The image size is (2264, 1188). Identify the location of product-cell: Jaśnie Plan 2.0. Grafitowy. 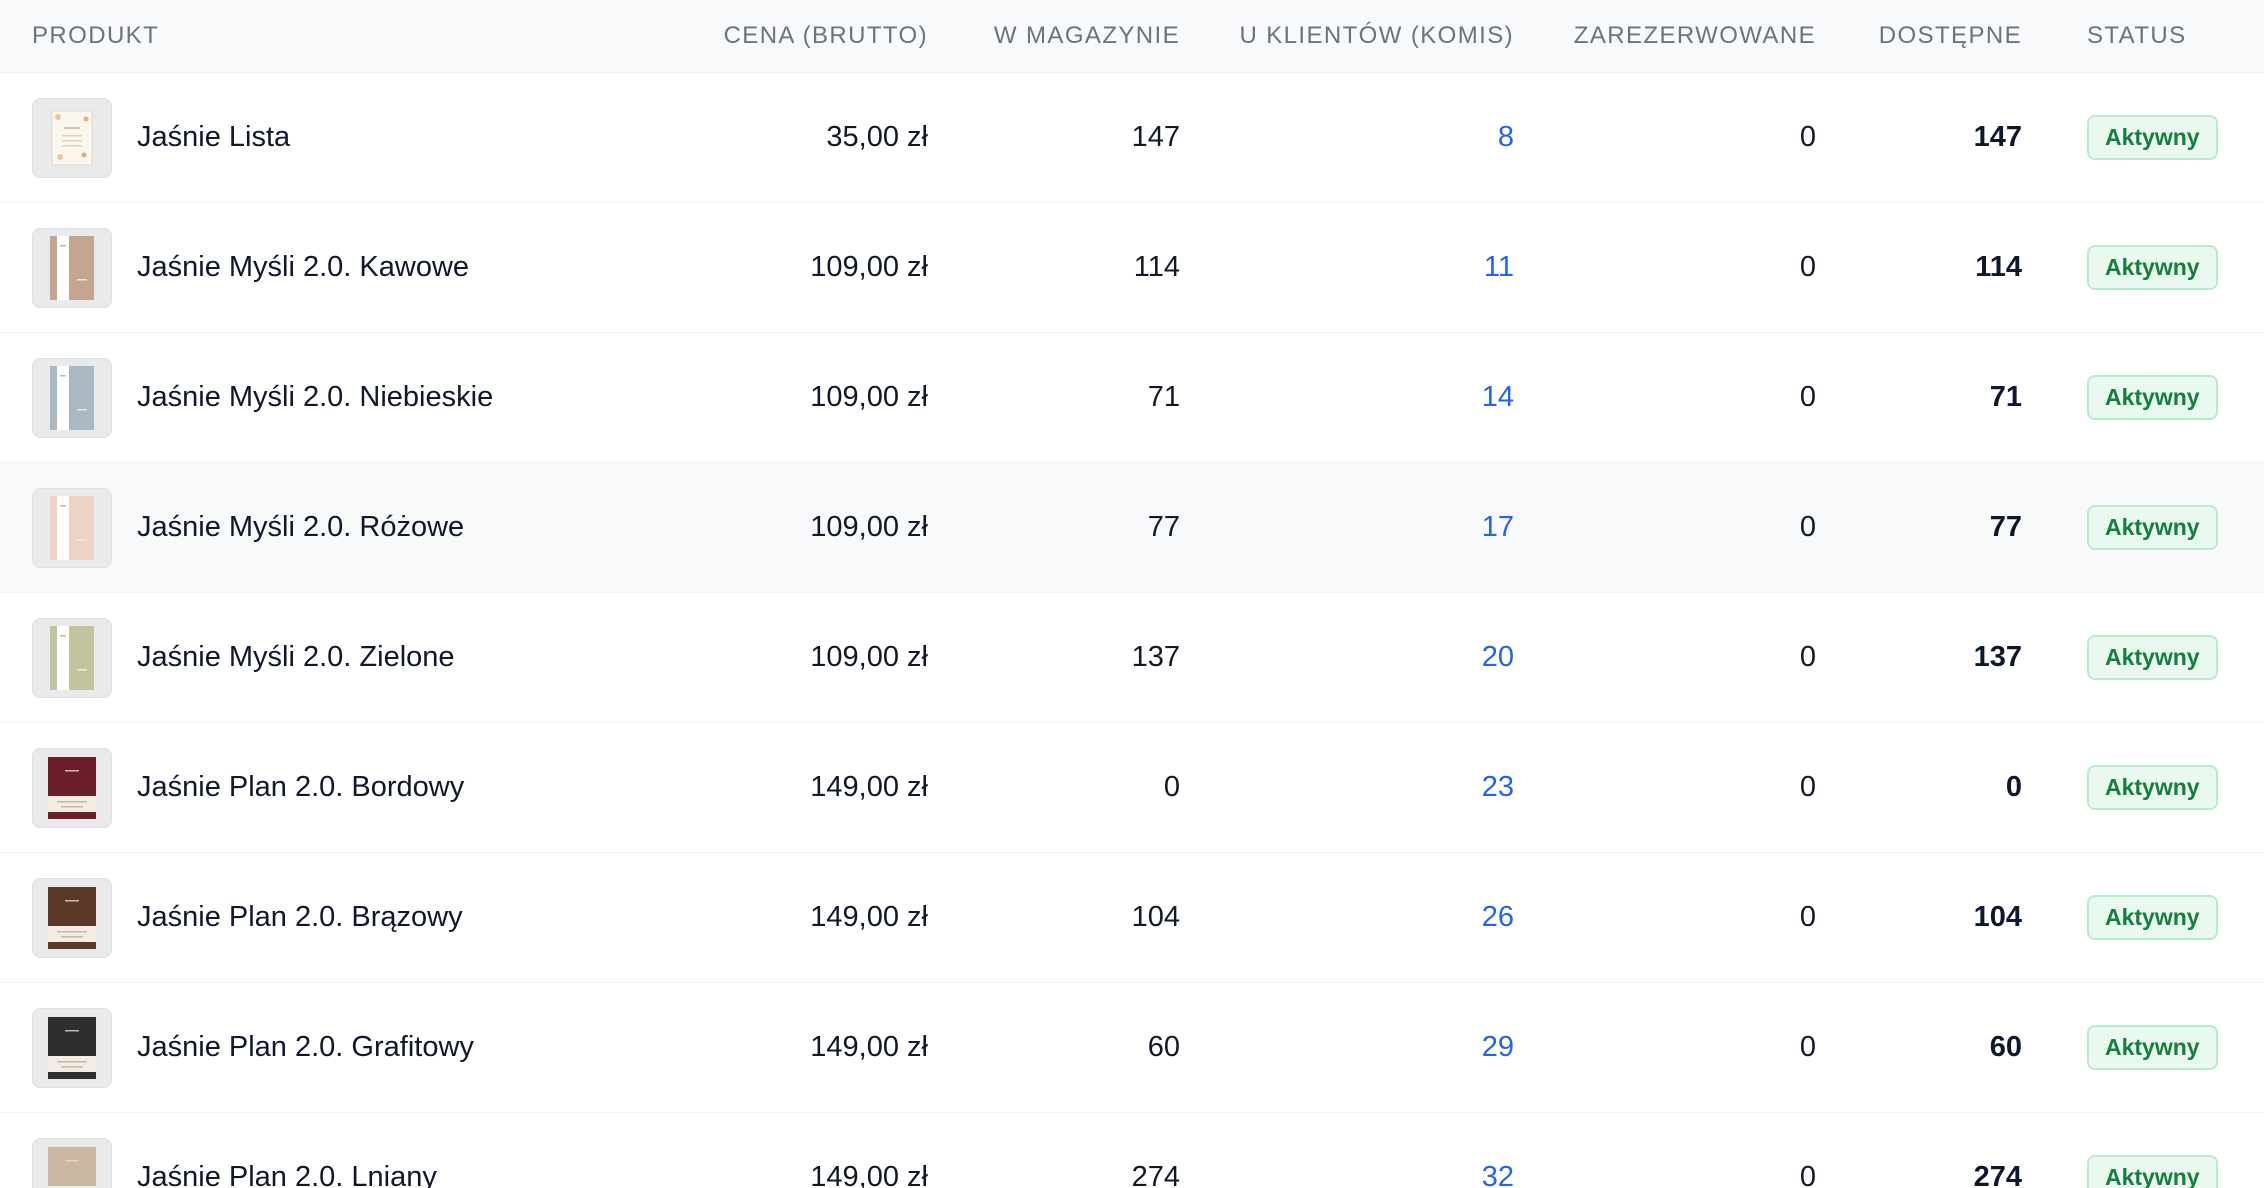
(350, 1047).